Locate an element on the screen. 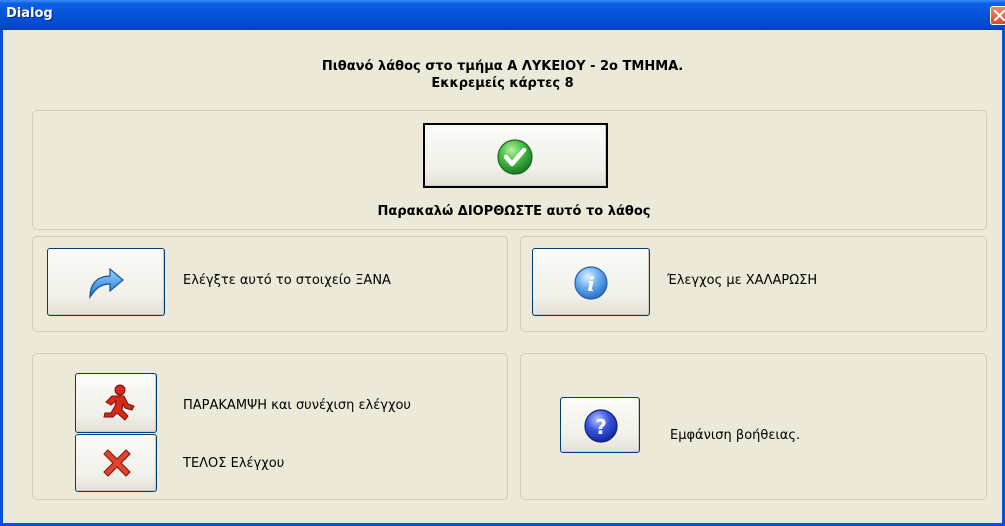  info-icon: i is located at coordinates (591, 283).